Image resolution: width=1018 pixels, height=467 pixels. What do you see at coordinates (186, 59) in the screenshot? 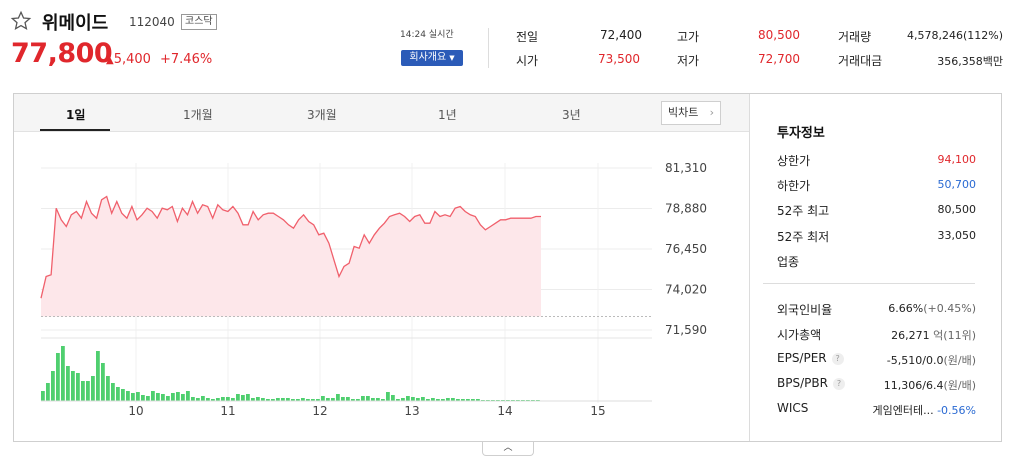
I see `price-change-rate: +7.46%` at bounding box center [186, 59].